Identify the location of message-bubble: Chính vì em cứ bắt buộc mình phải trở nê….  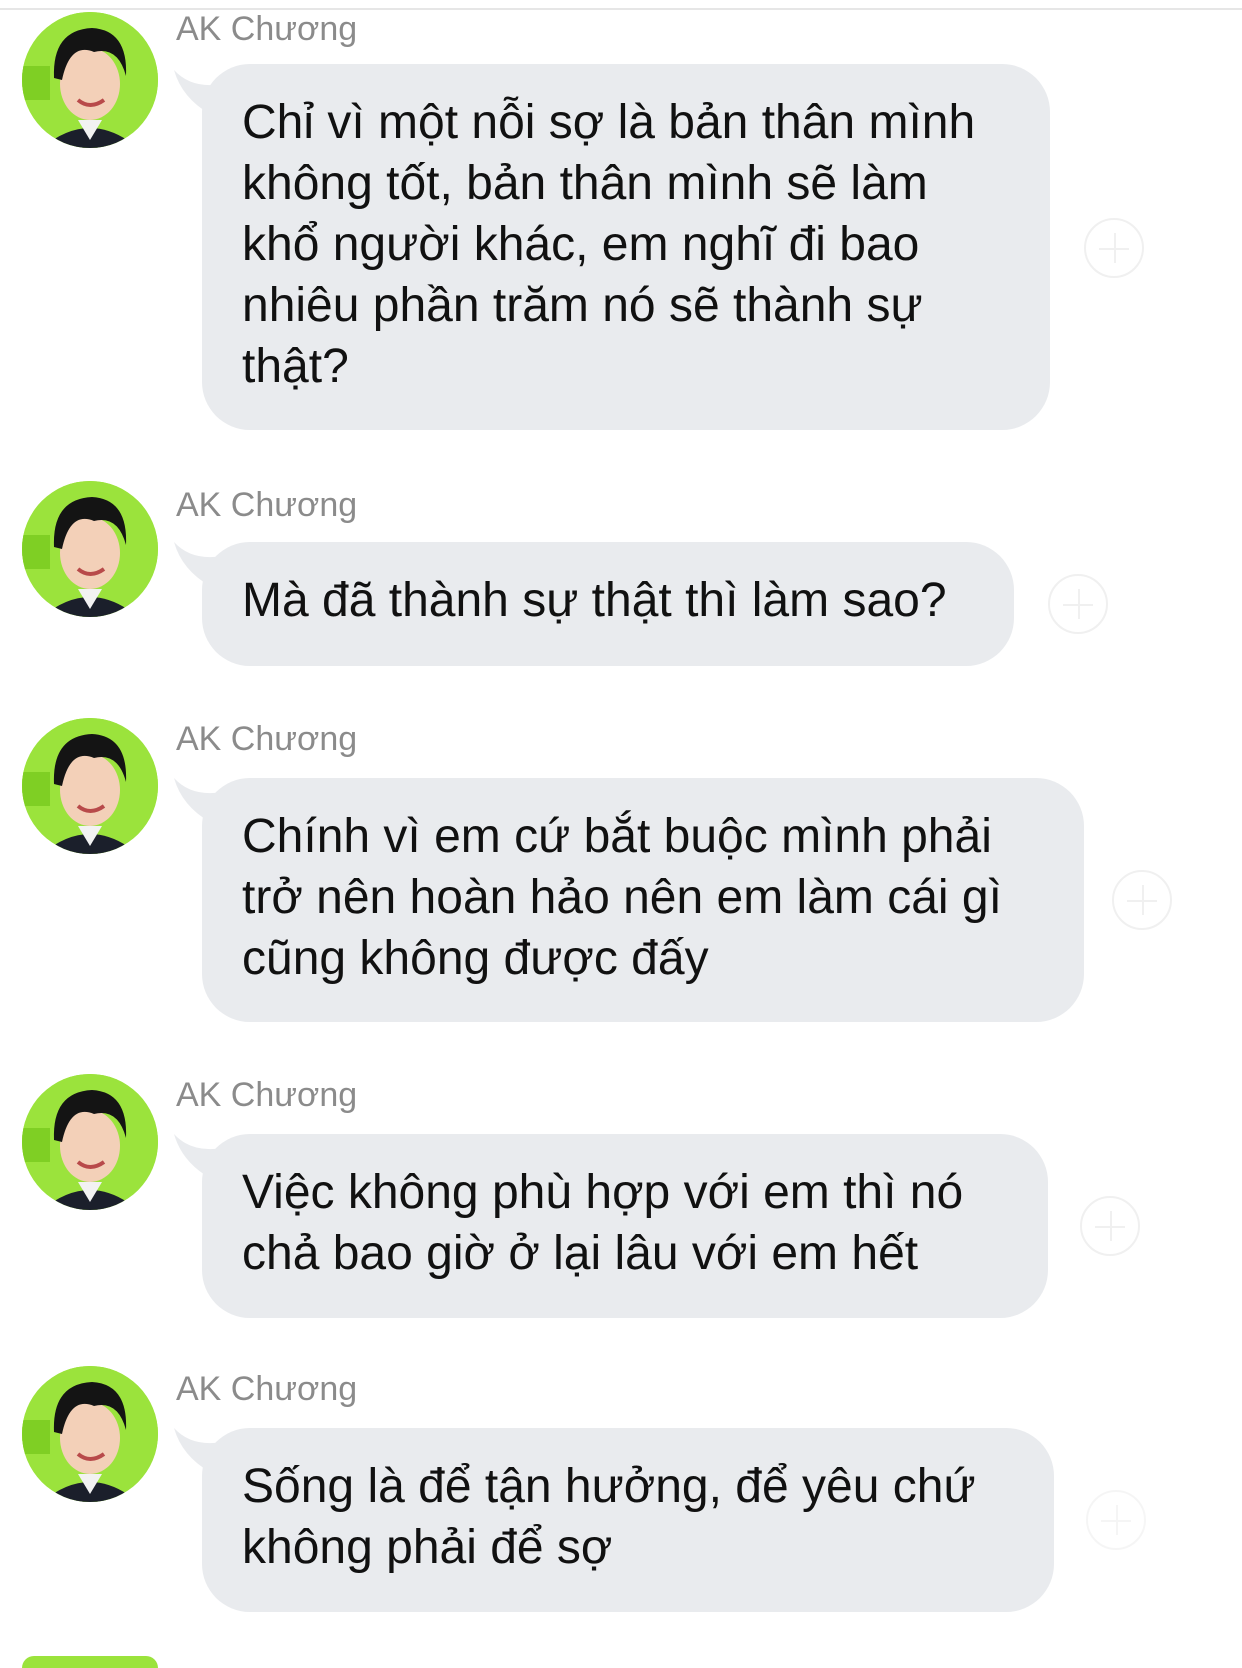
(643, 900).